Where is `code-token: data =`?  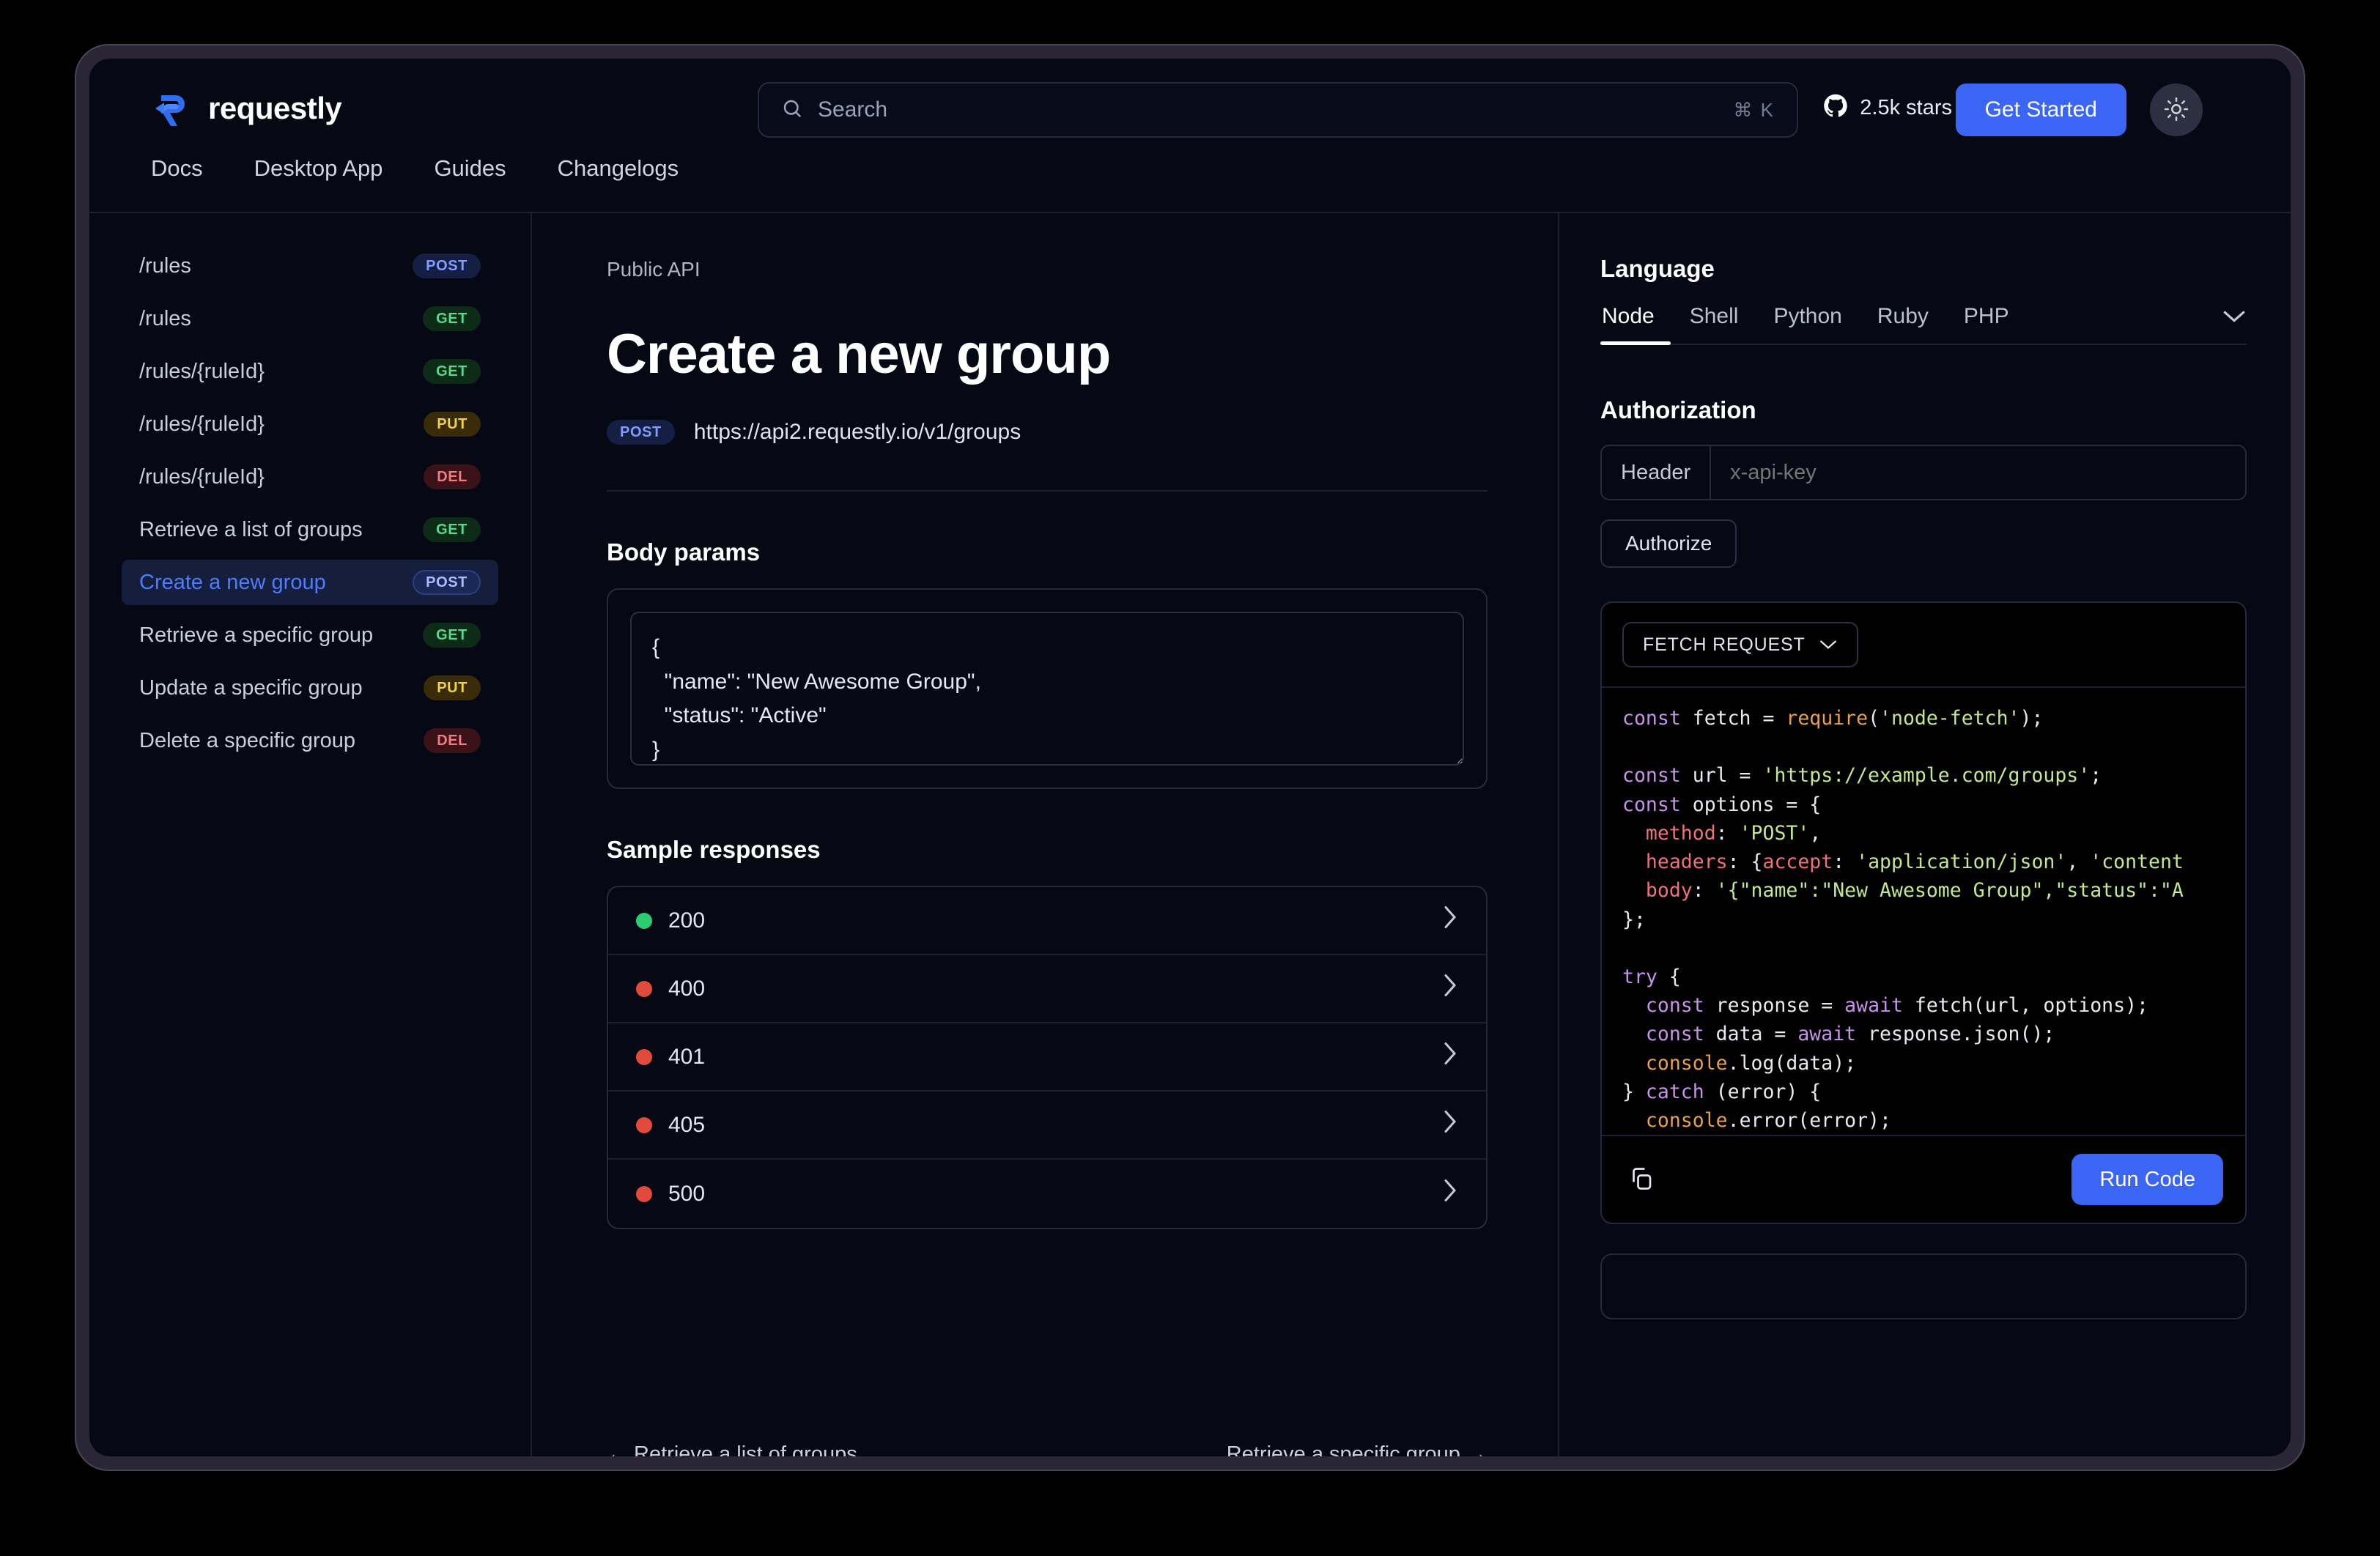 code-token: data = is located at coordinates (1751, 1034).